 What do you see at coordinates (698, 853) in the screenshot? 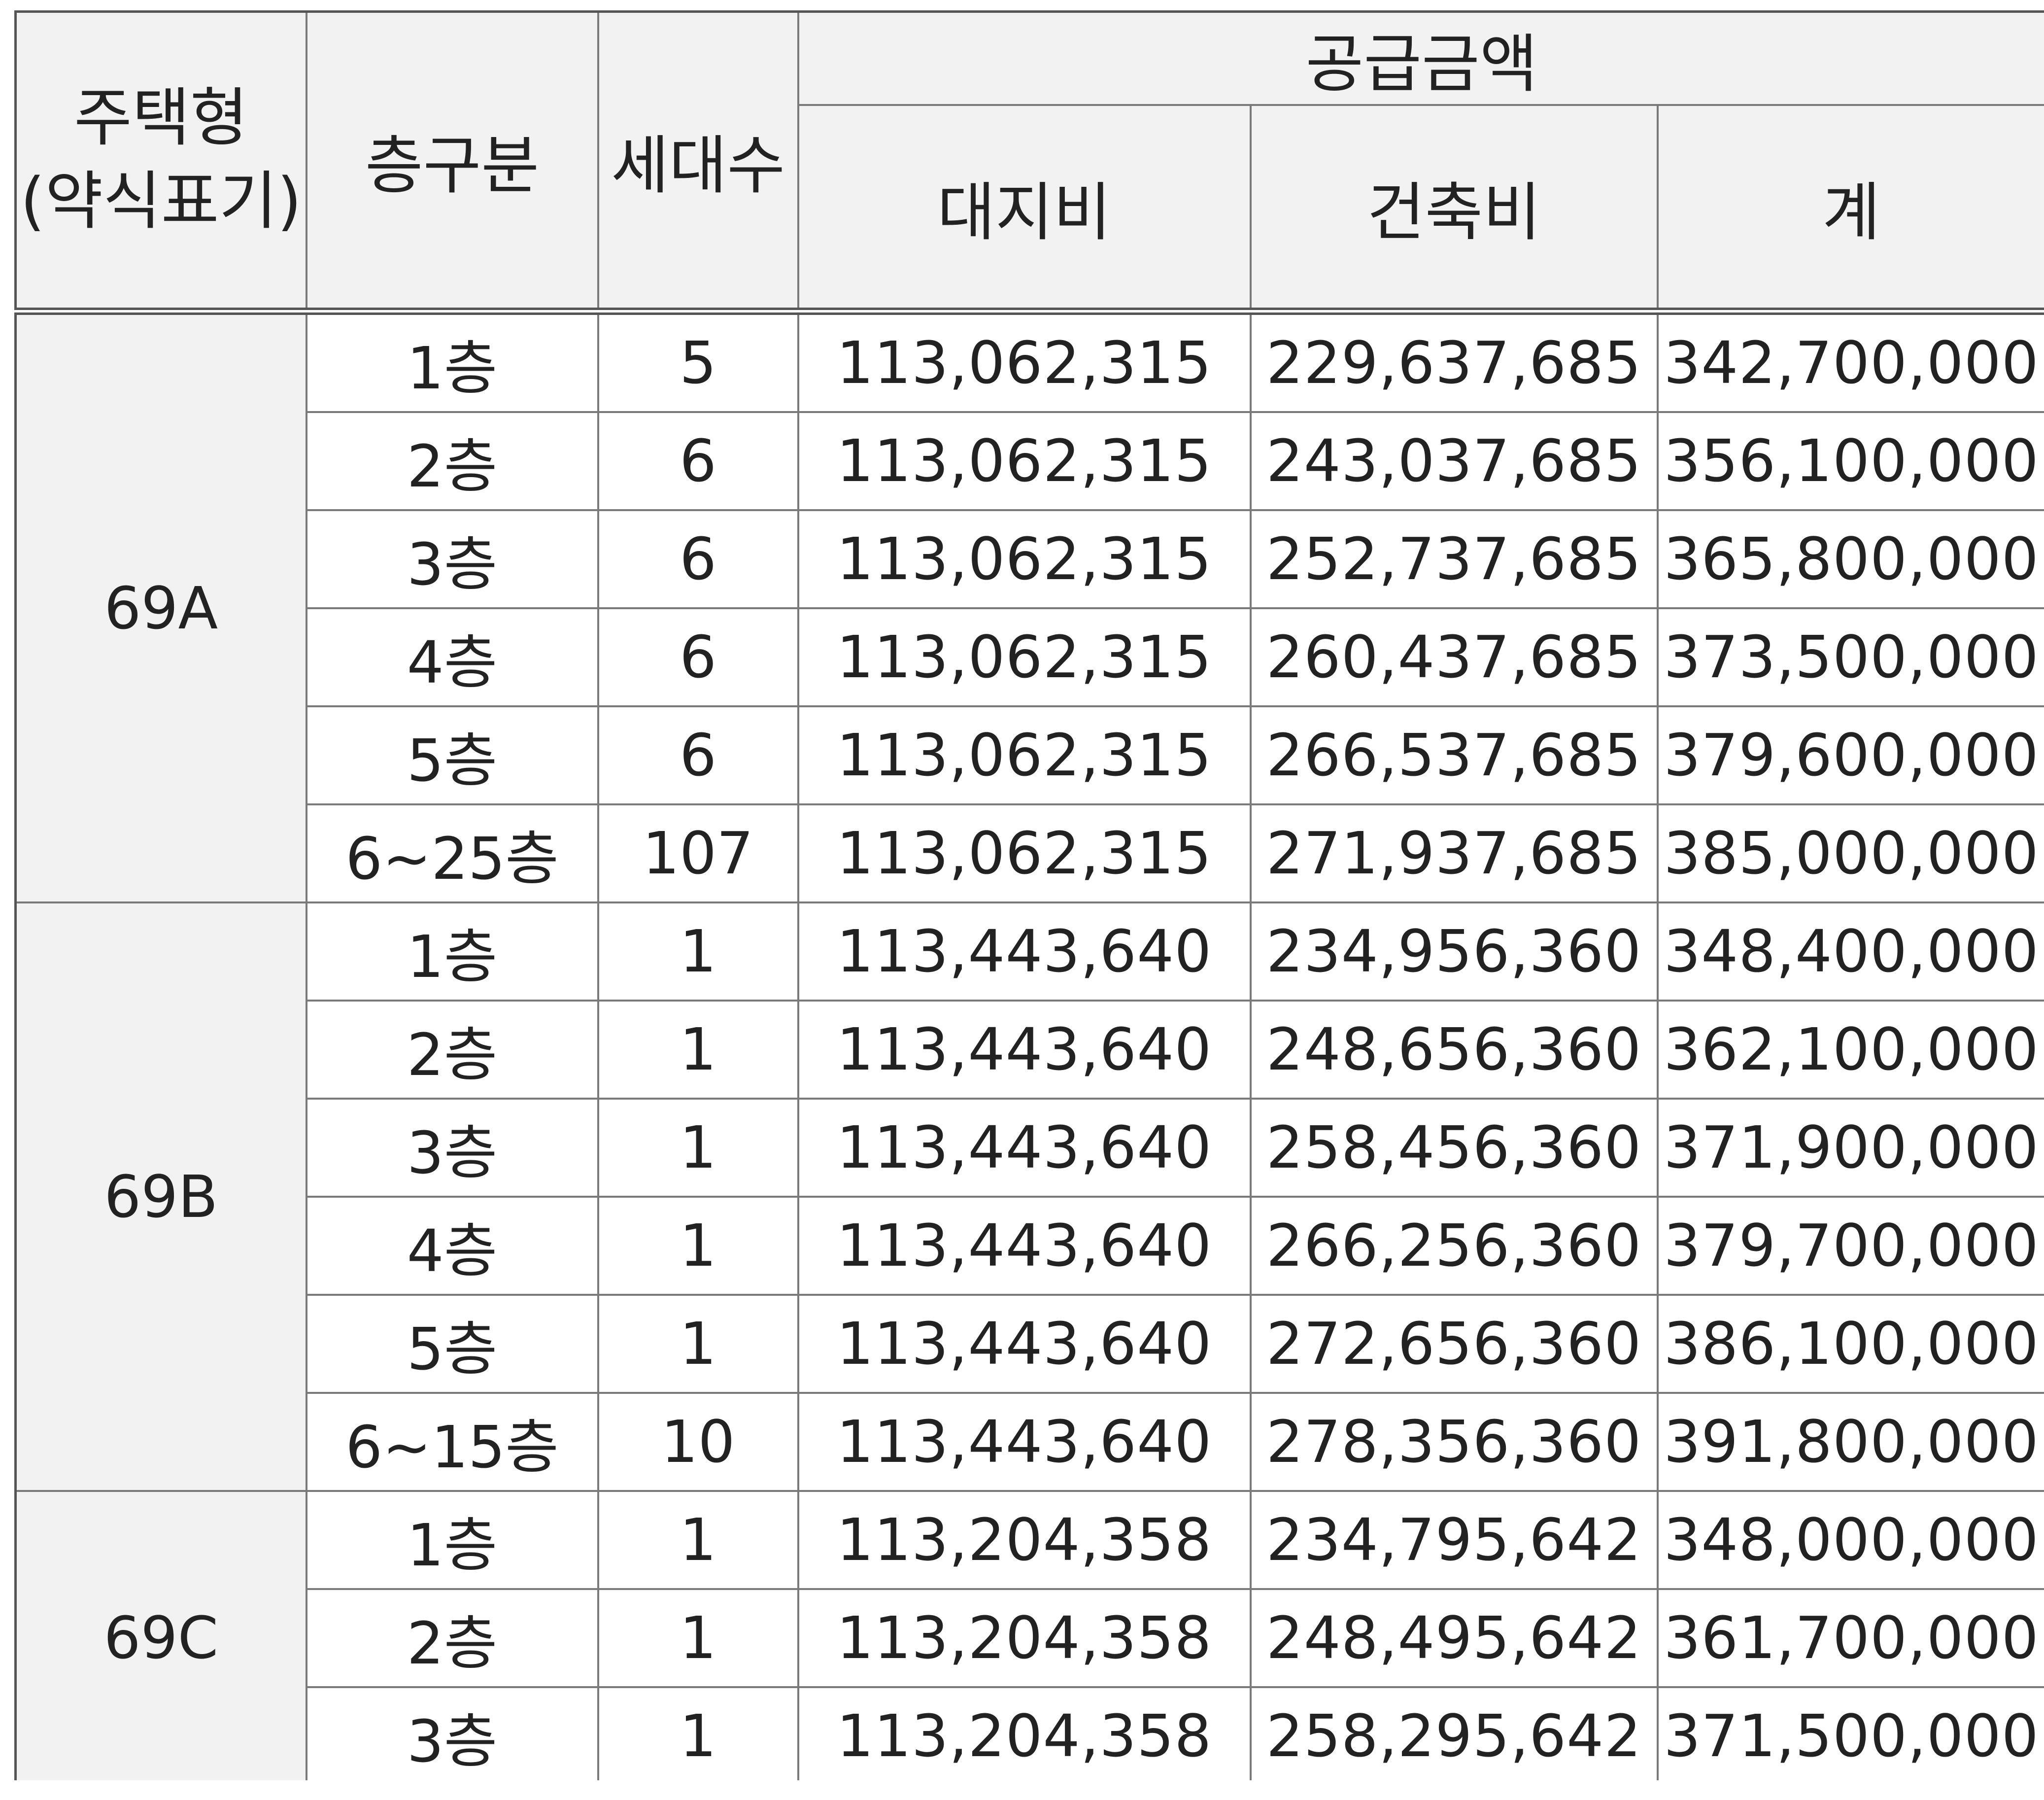
I see `households-cell: 107` at bounding box center [698, 853].